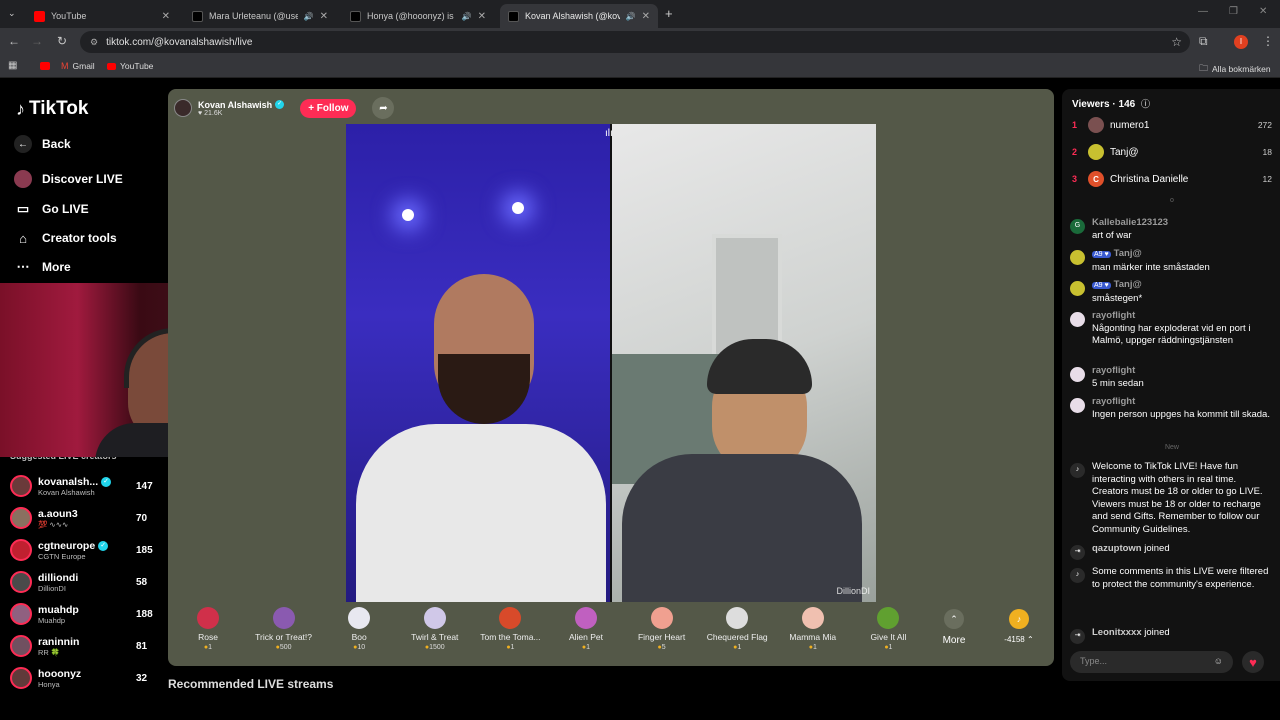 Image resolution: width=1280 pixels, height=720 pixels. Describe the element at coordinates (80, 678) in the screenshot. I see `suggested-creator: hooonyz Honya 32` at that location.